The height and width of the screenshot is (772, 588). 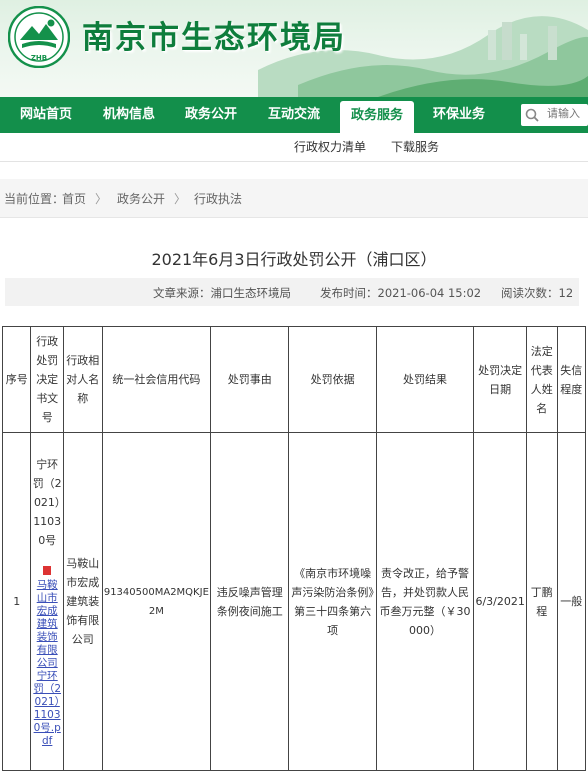 What do you see at coordinates (571, 601) in the screenshot?
I see `cell-credit-level: 一般` at bounding box center [571, 601].